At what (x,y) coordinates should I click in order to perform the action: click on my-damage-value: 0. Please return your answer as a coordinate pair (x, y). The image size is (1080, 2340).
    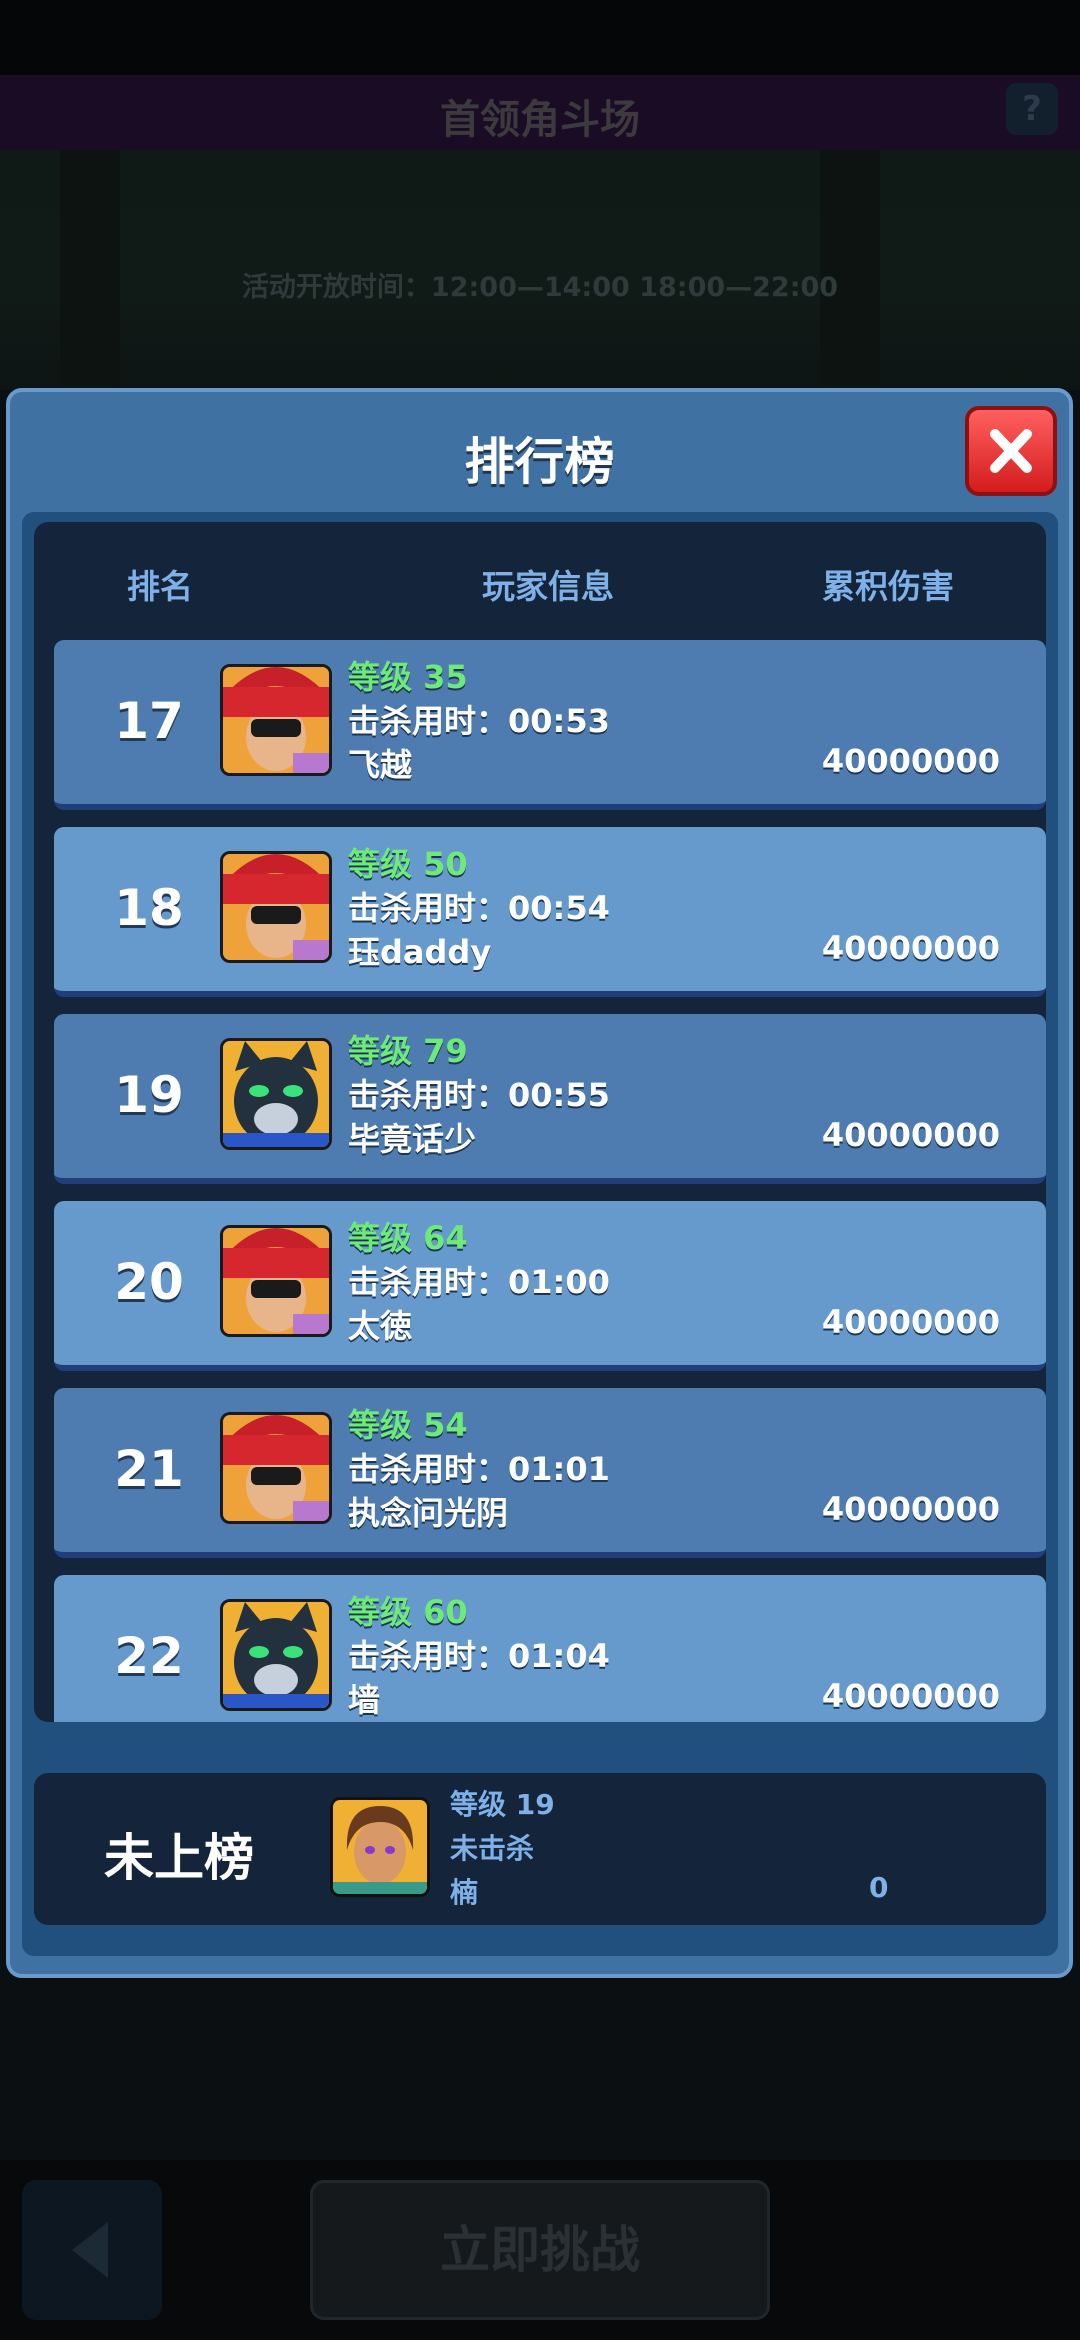
    Looking at the image, I should click on (879, 1887).